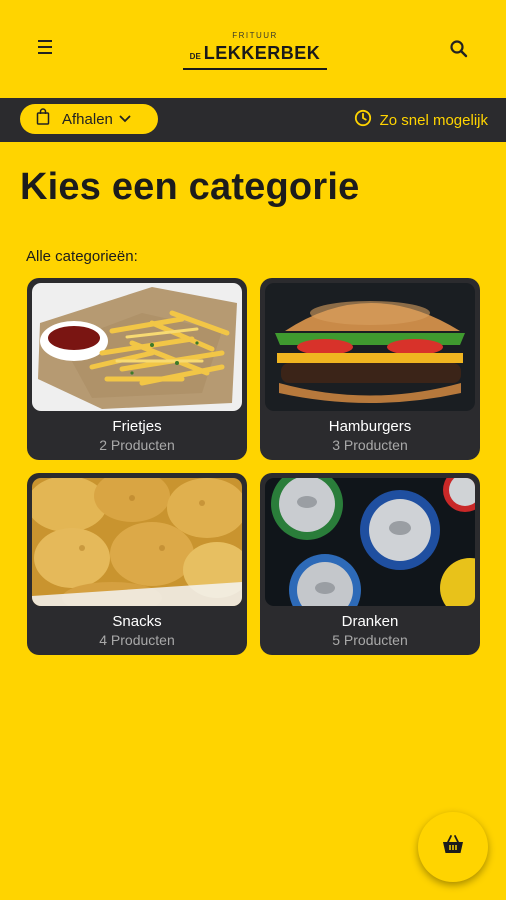 The width and height of the screenshot is (506, 900). I want to click on app-header: FRITUUR DE LEKKERBEK, so click(253, 49).